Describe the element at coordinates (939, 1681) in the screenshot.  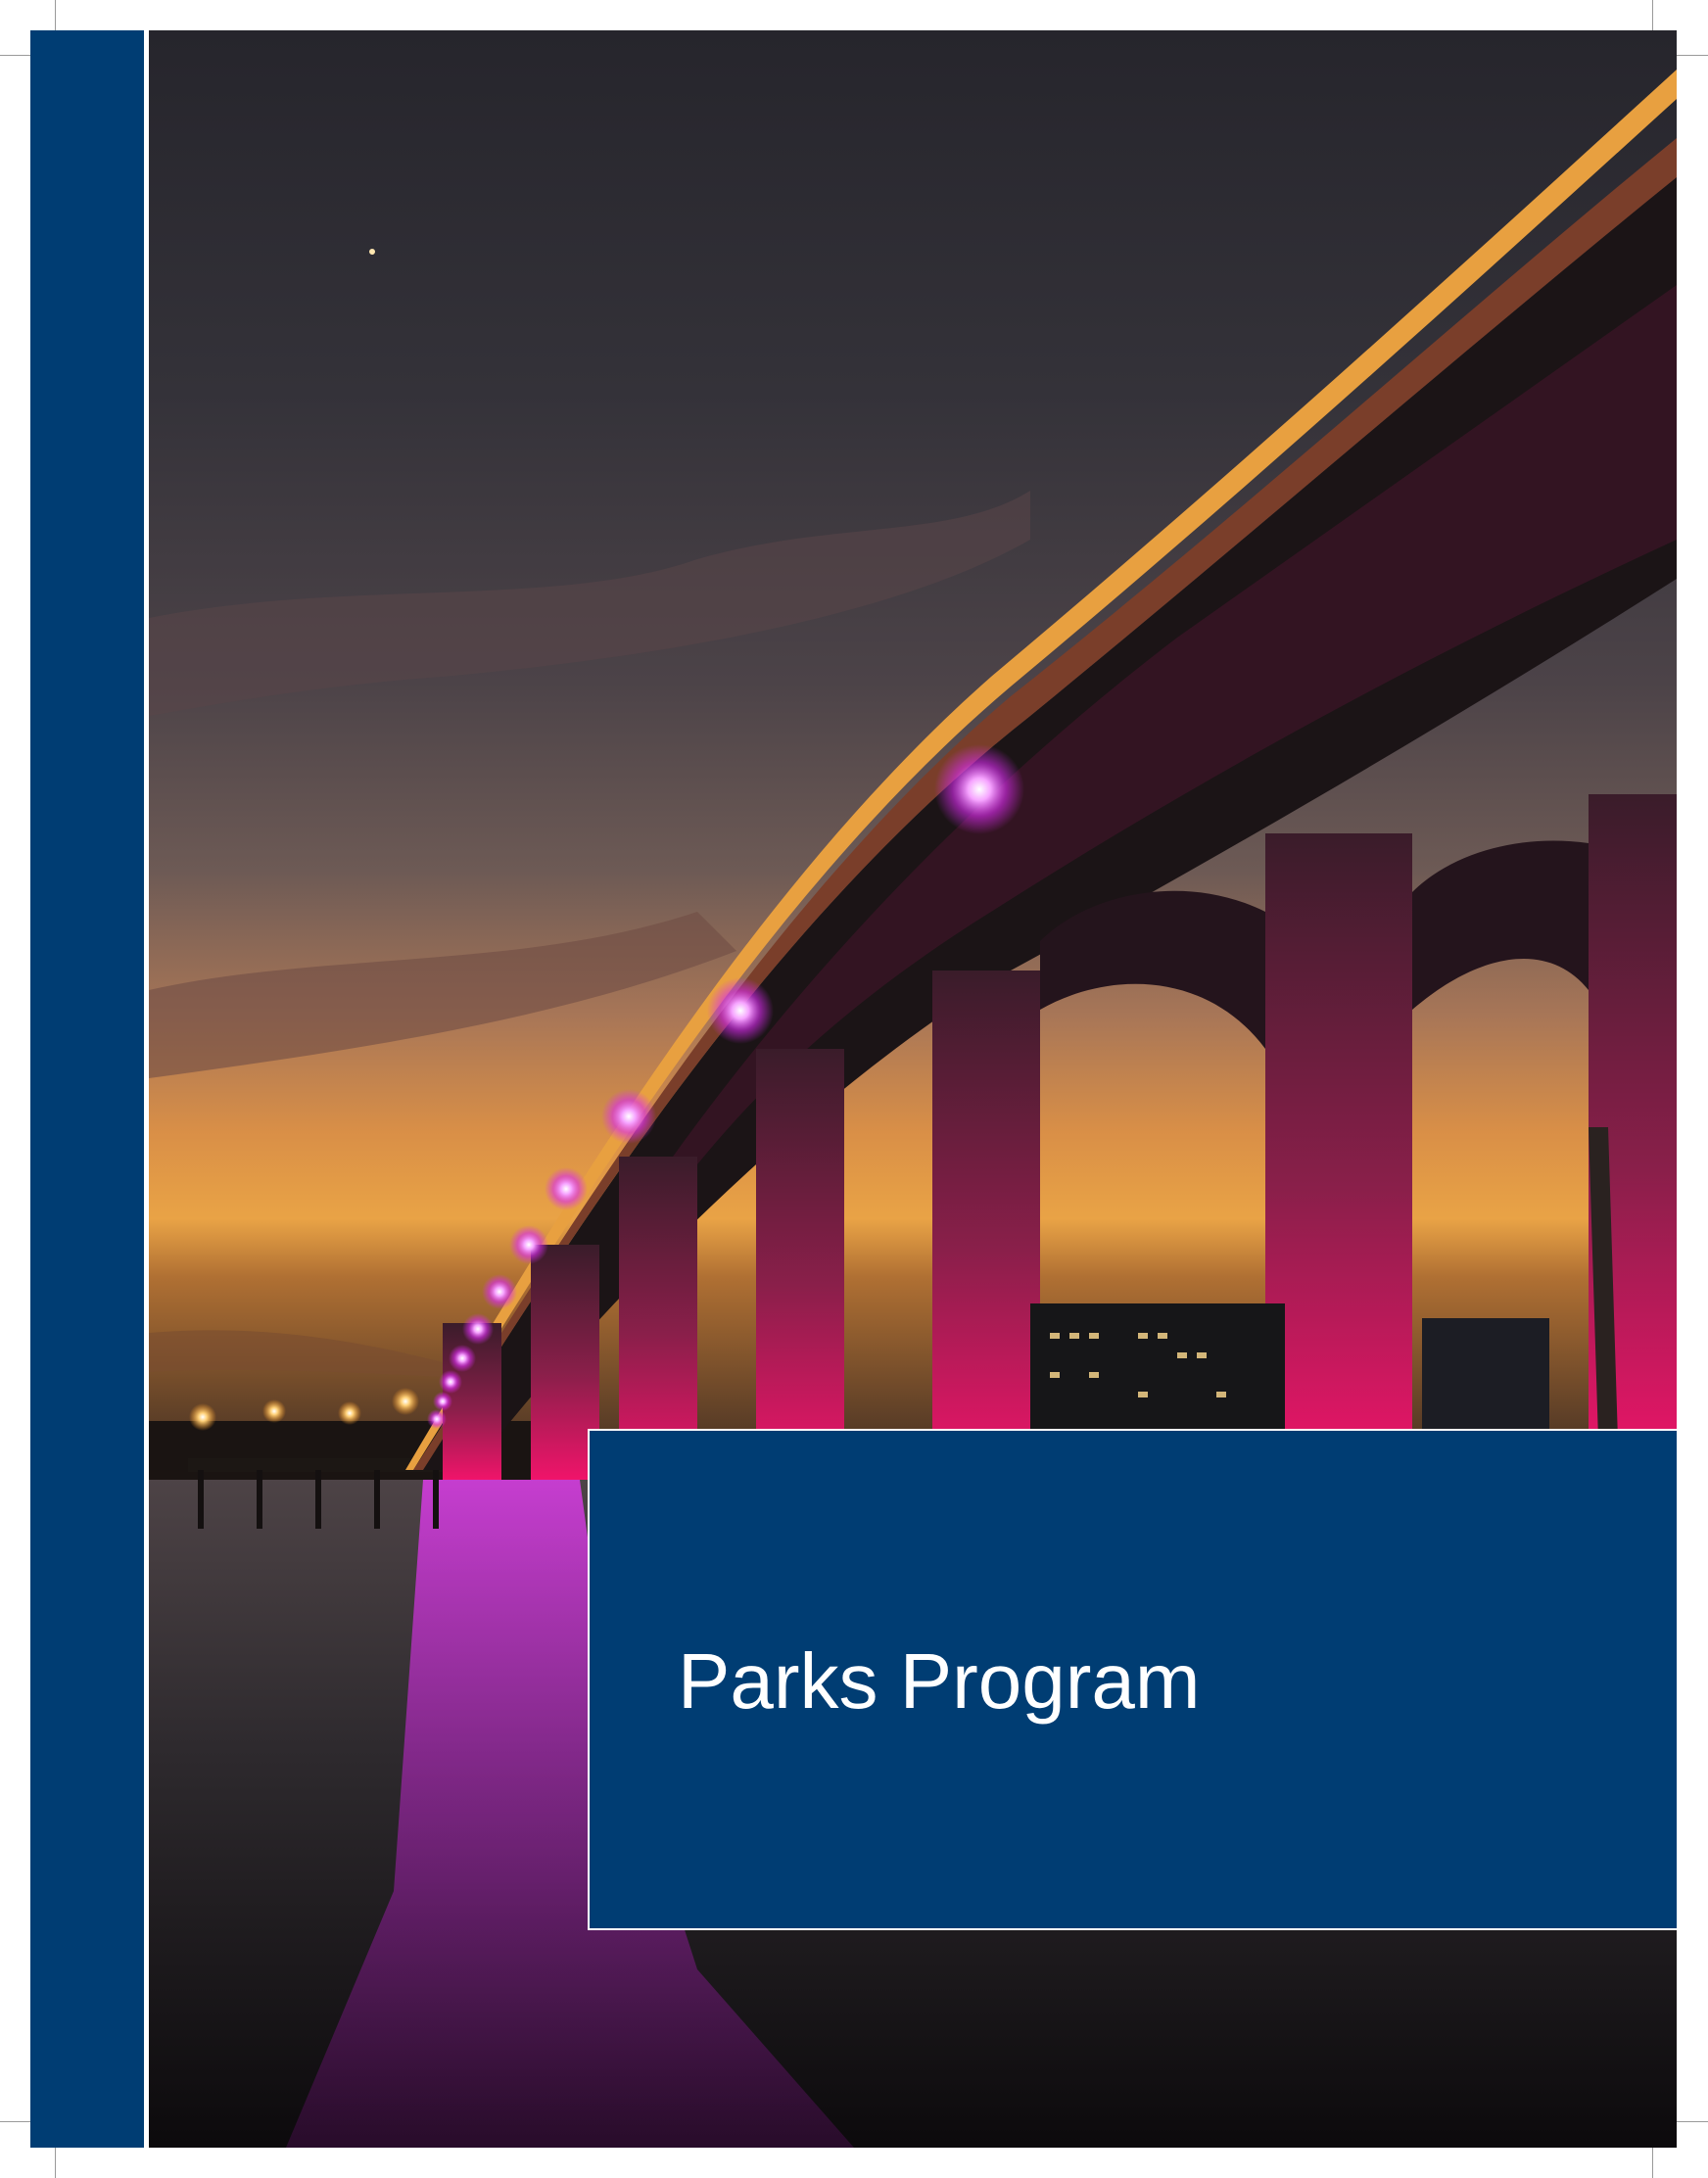
I see `page-title: Parks Program` at that location.